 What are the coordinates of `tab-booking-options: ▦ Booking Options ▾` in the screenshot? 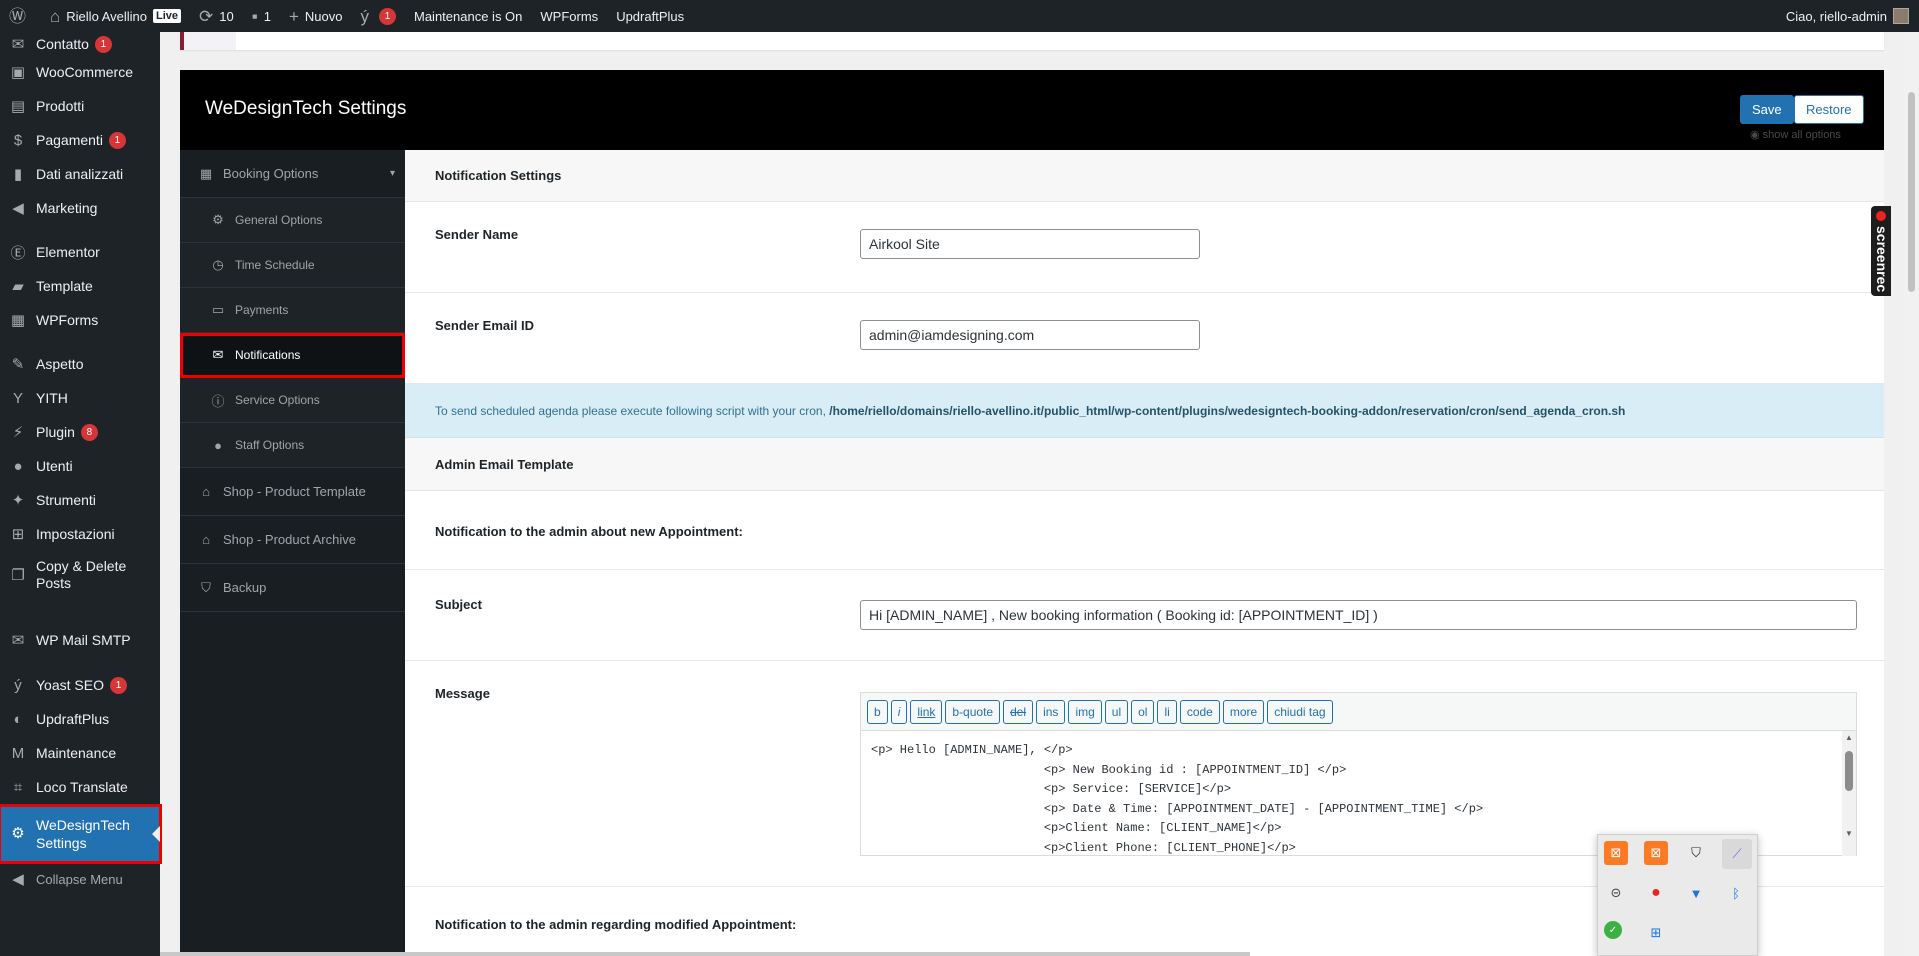 It's located at (292, 174).